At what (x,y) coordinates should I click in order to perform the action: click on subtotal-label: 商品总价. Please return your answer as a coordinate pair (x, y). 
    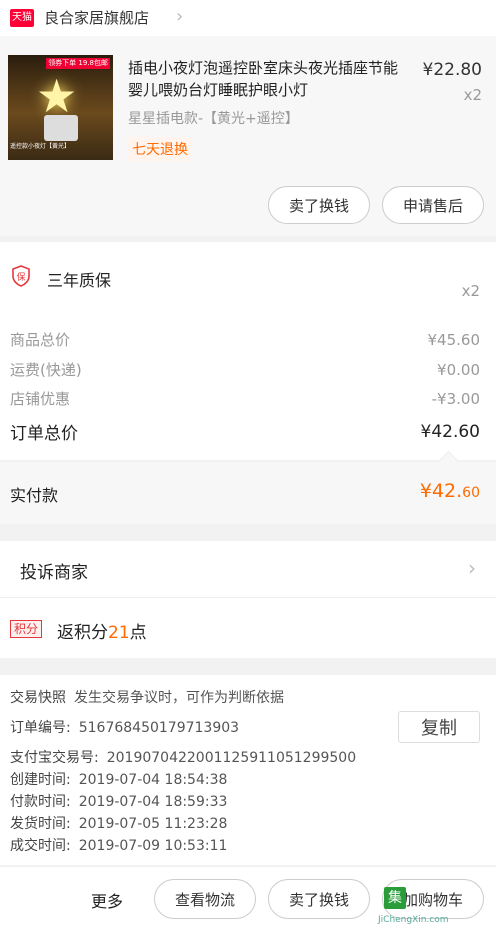
    Looking at the image, I should click on (40, 340).